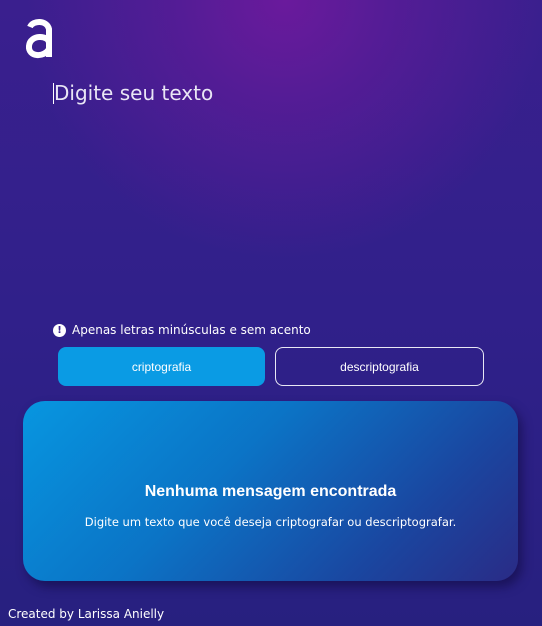 The width and height of the screenshot is (542, 626). What do you see at coordinates (379, 366) in the screenshot?
I see `decrypt-button: descriptografia` at bounding box center [379, 366].